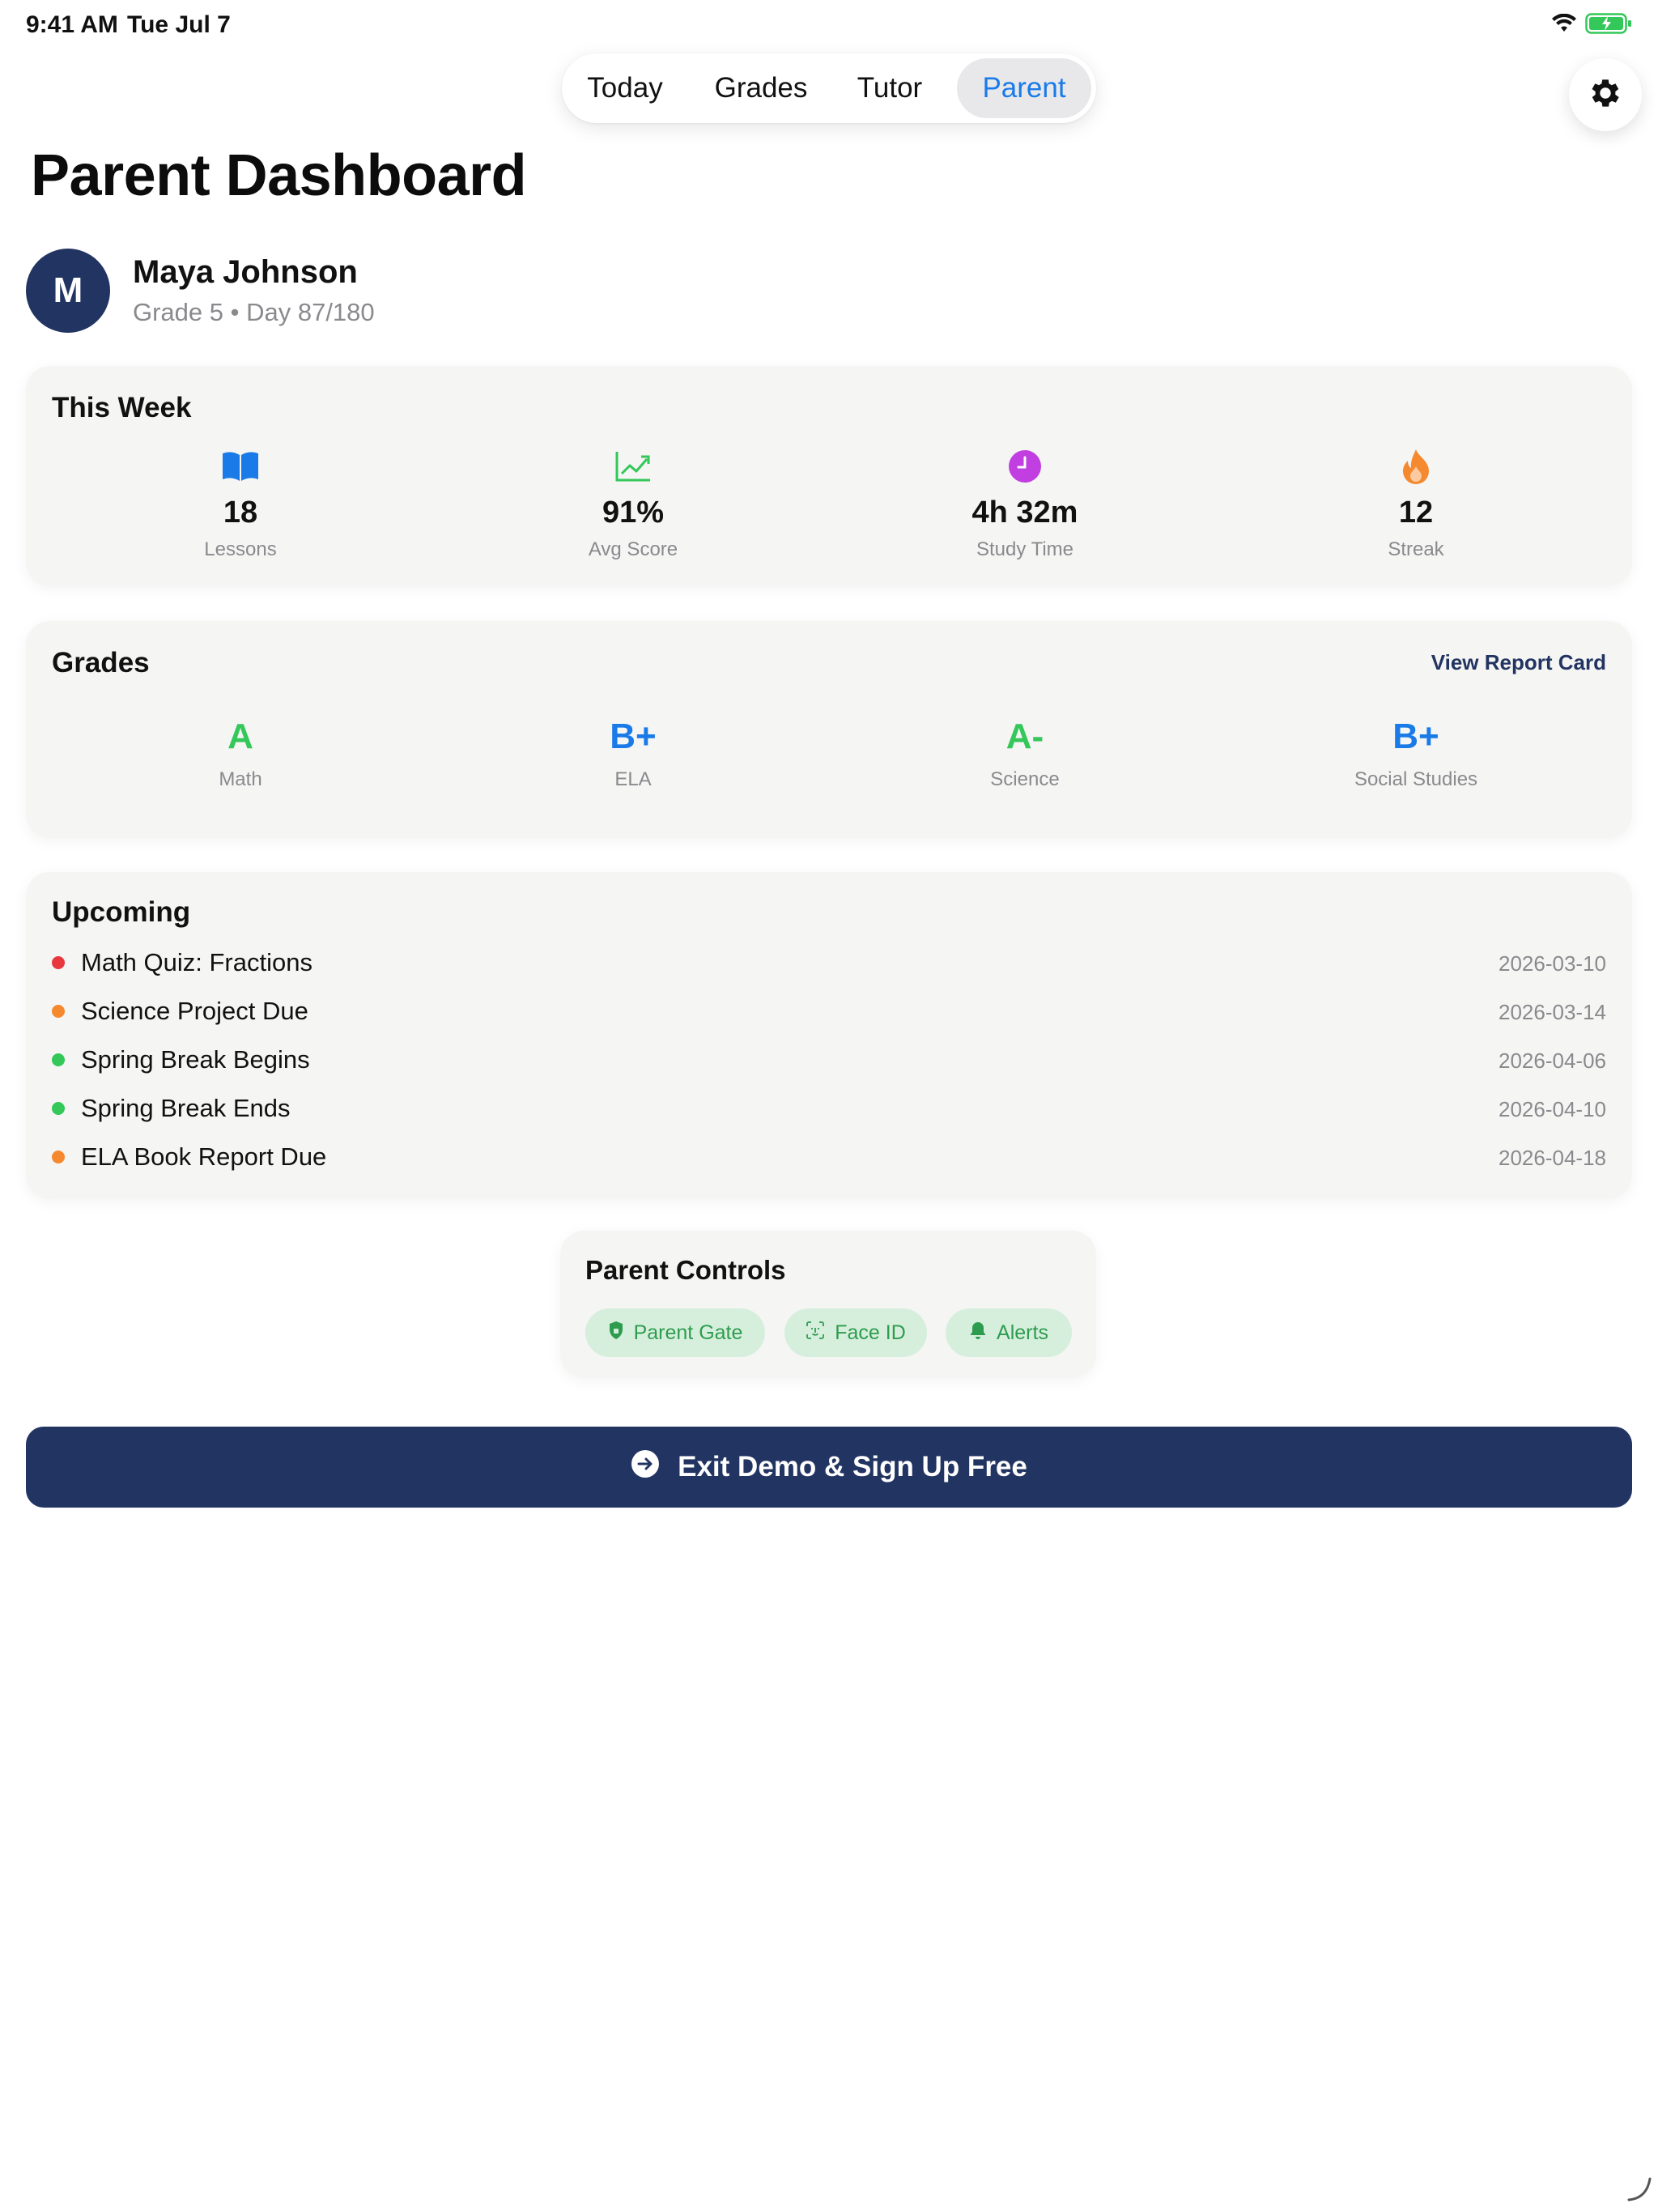 Image resolution: width=1658 pixels, height=2212 pixels. Describe the element at coordinates (829, 1158) in the screenshot. I see `list-item: ELA Book Report Due 2026-04-18` at that location.